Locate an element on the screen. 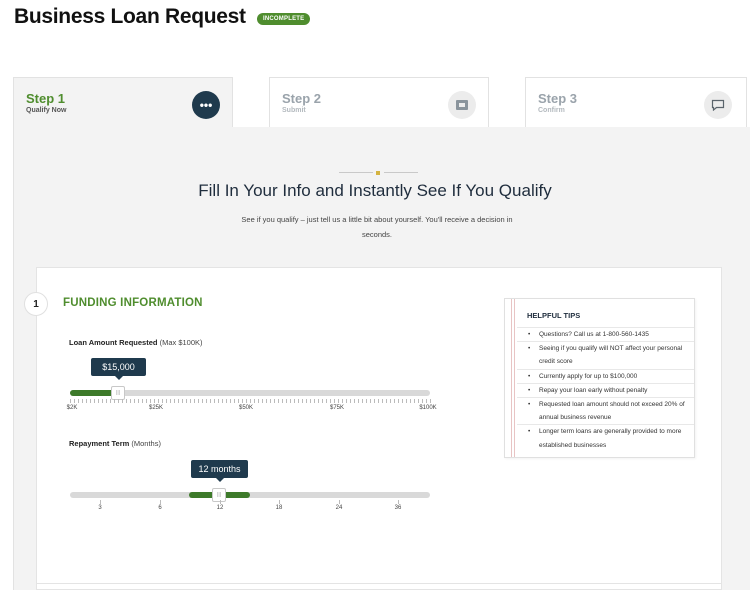 The width and height of the screenshot is (750, 590). loan-tick-label: $75K is located at coordinates (337, 408).